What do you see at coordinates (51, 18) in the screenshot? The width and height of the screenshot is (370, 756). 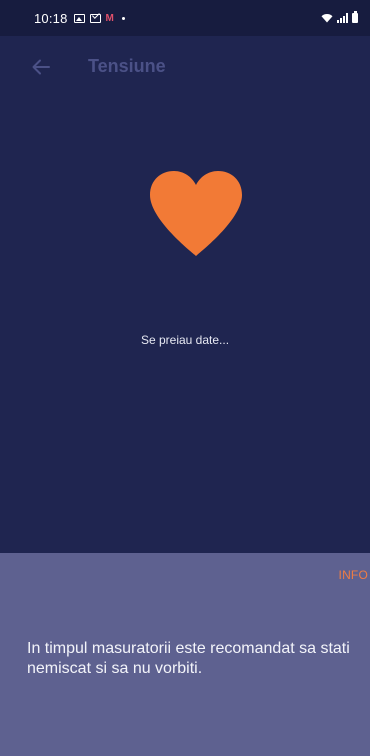 I see `status-time: 10:18` at bounding box center [51, 18].